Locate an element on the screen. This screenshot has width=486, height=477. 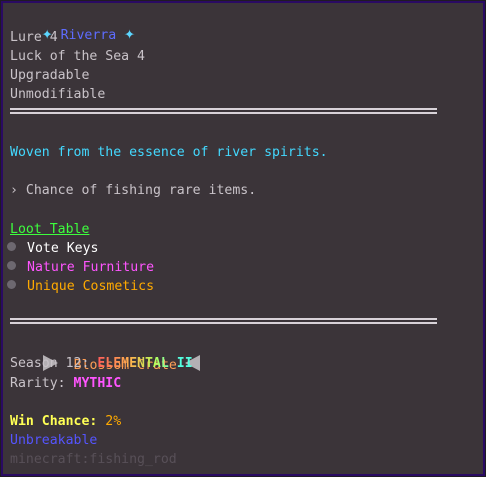
season-row: Season 12: ELEMENTAL II is located at coordinates (101, 363).